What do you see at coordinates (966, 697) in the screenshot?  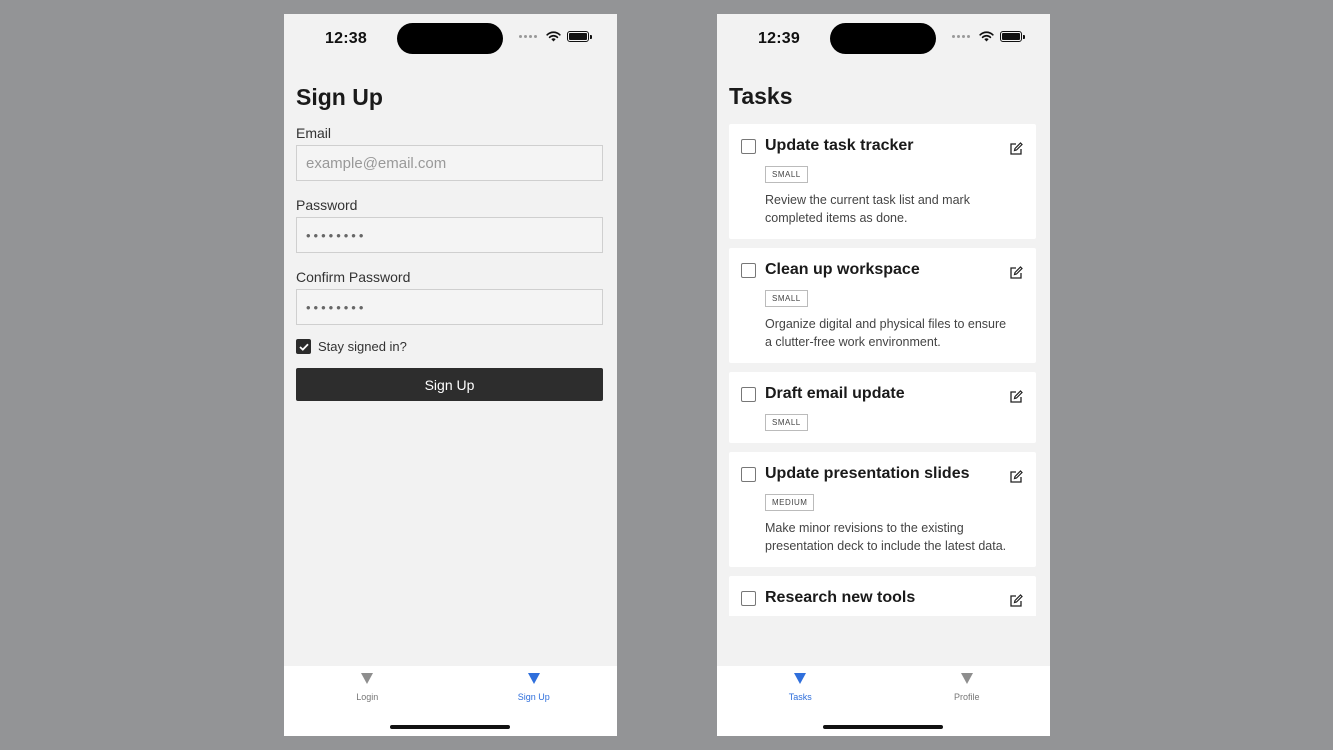 I see `tab-label: Profile` at bounding box center [966, 697].